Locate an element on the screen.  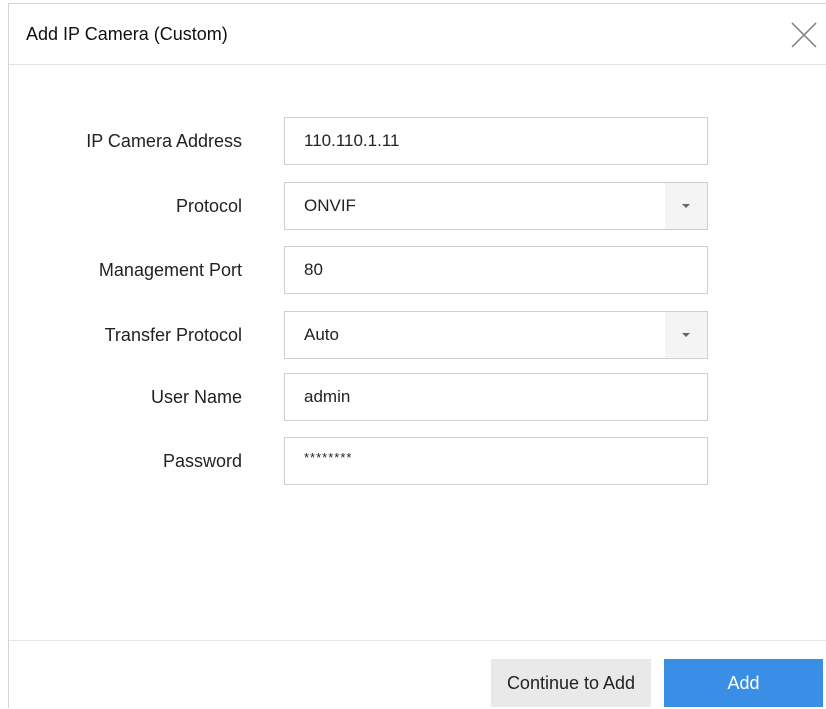
dialog-header: Add IP Camera (Custom) is located at coordinates (417, 34).